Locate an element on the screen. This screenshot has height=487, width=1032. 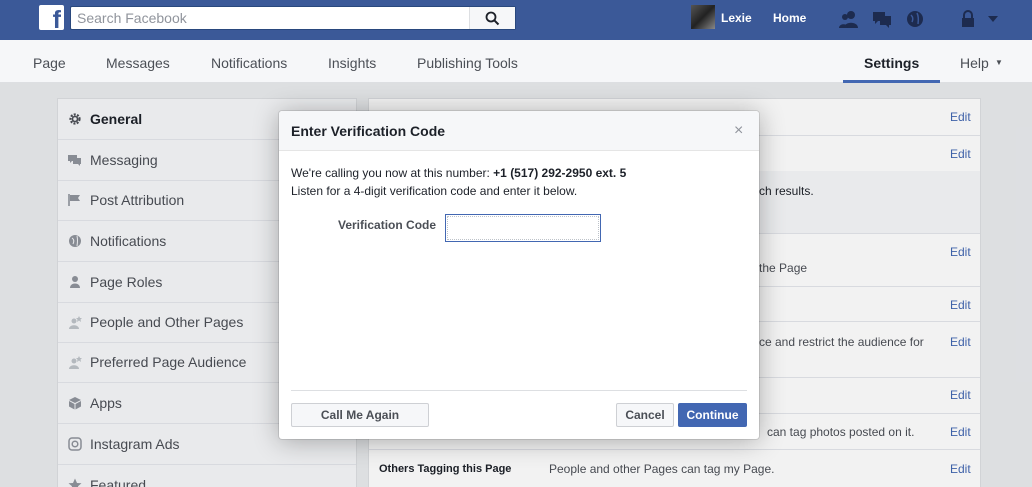
phone-number: +1 (517) 292-2950 ext. 5 is located at coordinates (560, 173).